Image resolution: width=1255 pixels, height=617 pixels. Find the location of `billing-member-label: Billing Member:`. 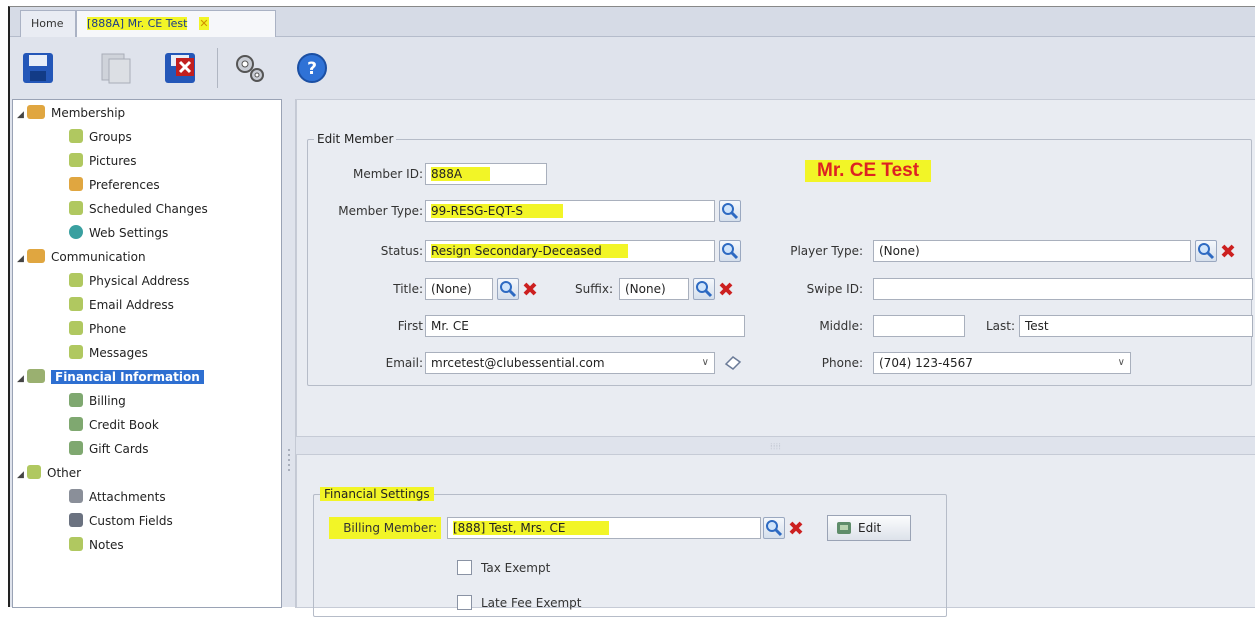

billing-member-label: Billing Member: is located at coordinates (385, 528).